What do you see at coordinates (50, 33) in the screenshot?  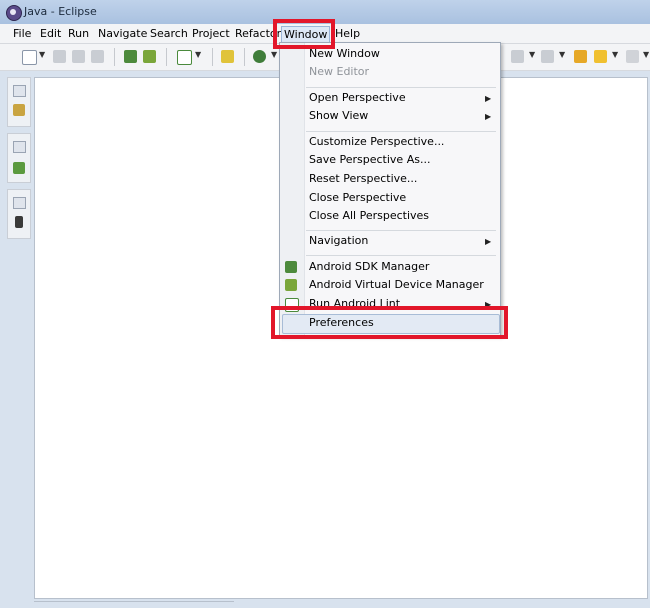 I see `menu-edit: Edit` at bounding box center [50, 33].